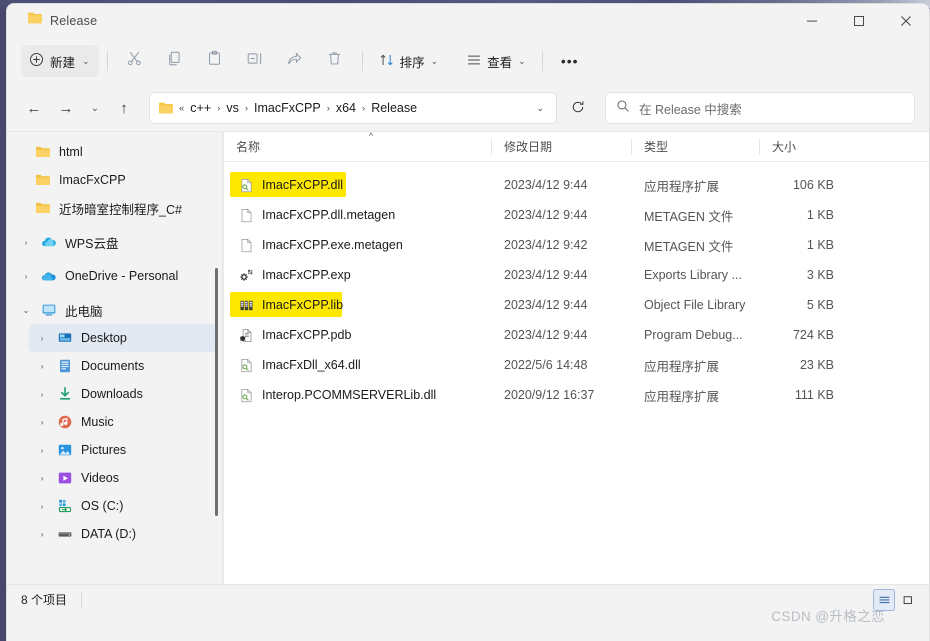 The image size is (930, 641). I want to click on refresh-button, so click(578, 108).